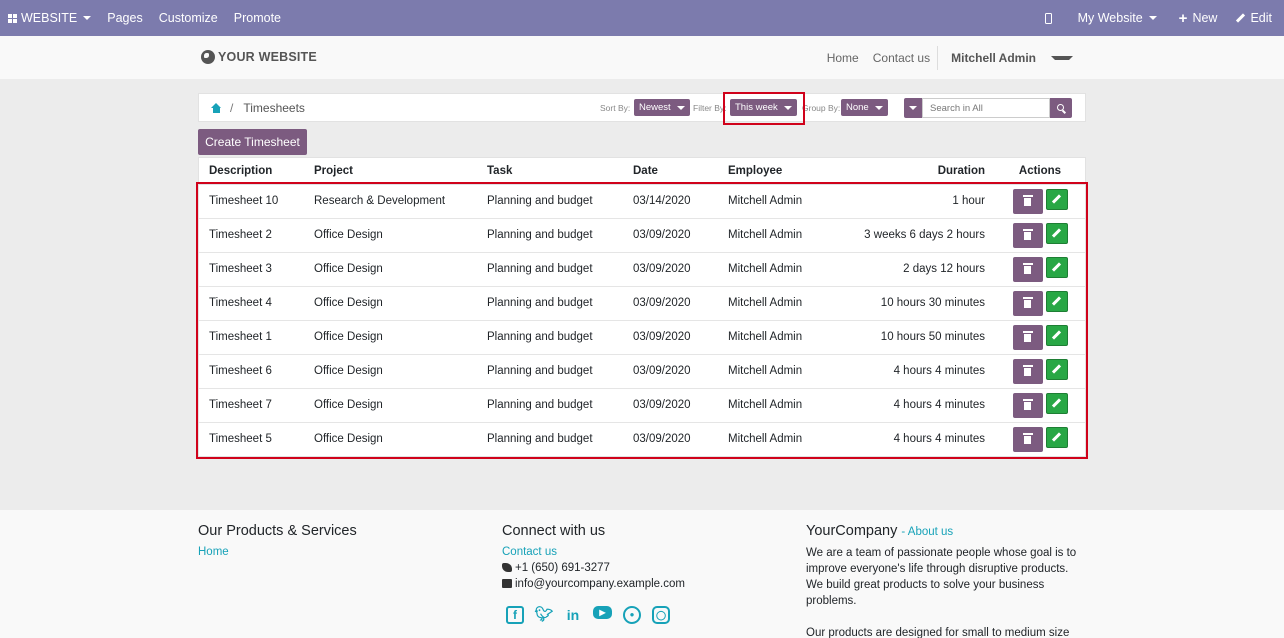 Image resolution: width=1284 pixels, height=638 pixels. What do you see at coordinates (1120, 18) in the screenshot?
I see `website-selector: My Website` at bounding box center [1120, 18].